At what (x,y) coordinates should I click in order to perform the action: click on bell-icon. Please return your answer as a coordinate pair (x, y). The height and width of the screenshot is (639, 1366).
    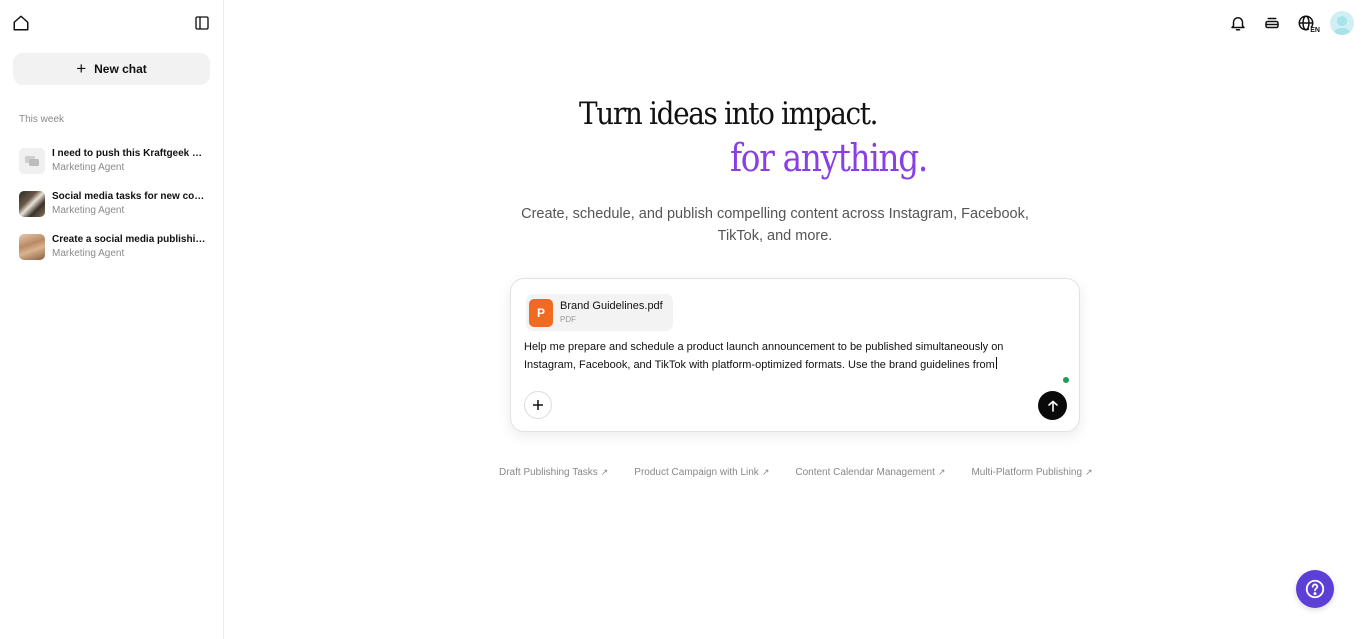
    Looking at the image, I should click on (1238, 24).